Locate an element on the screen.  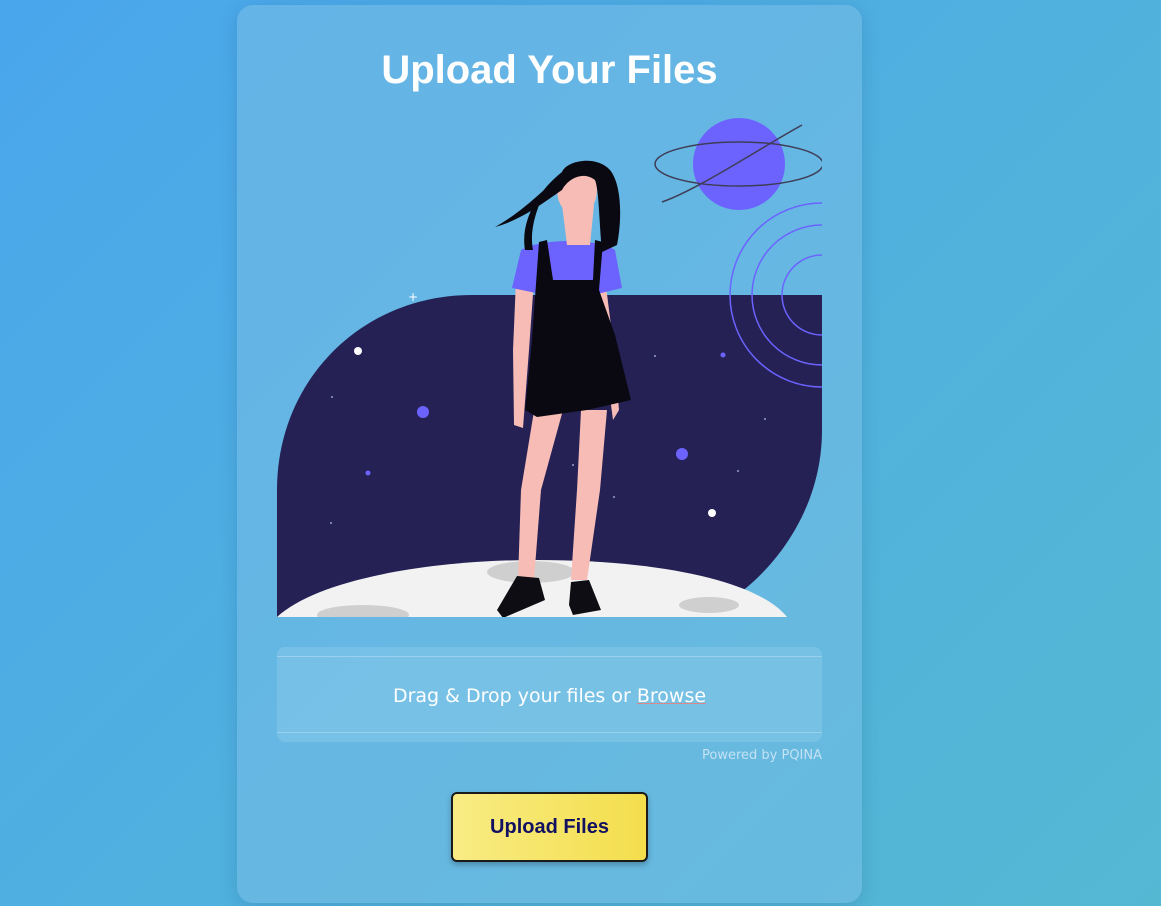
dropzone-instruction: Drag & Drop your files or is located at coordinates (511, 696).